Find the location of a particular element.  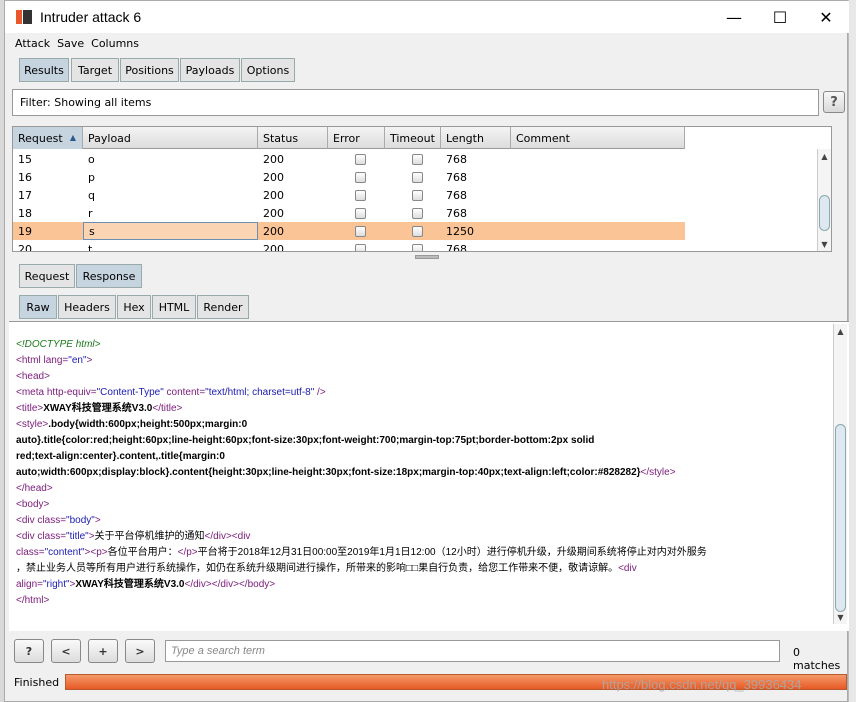

search-input is located at coordinates (471, 651).